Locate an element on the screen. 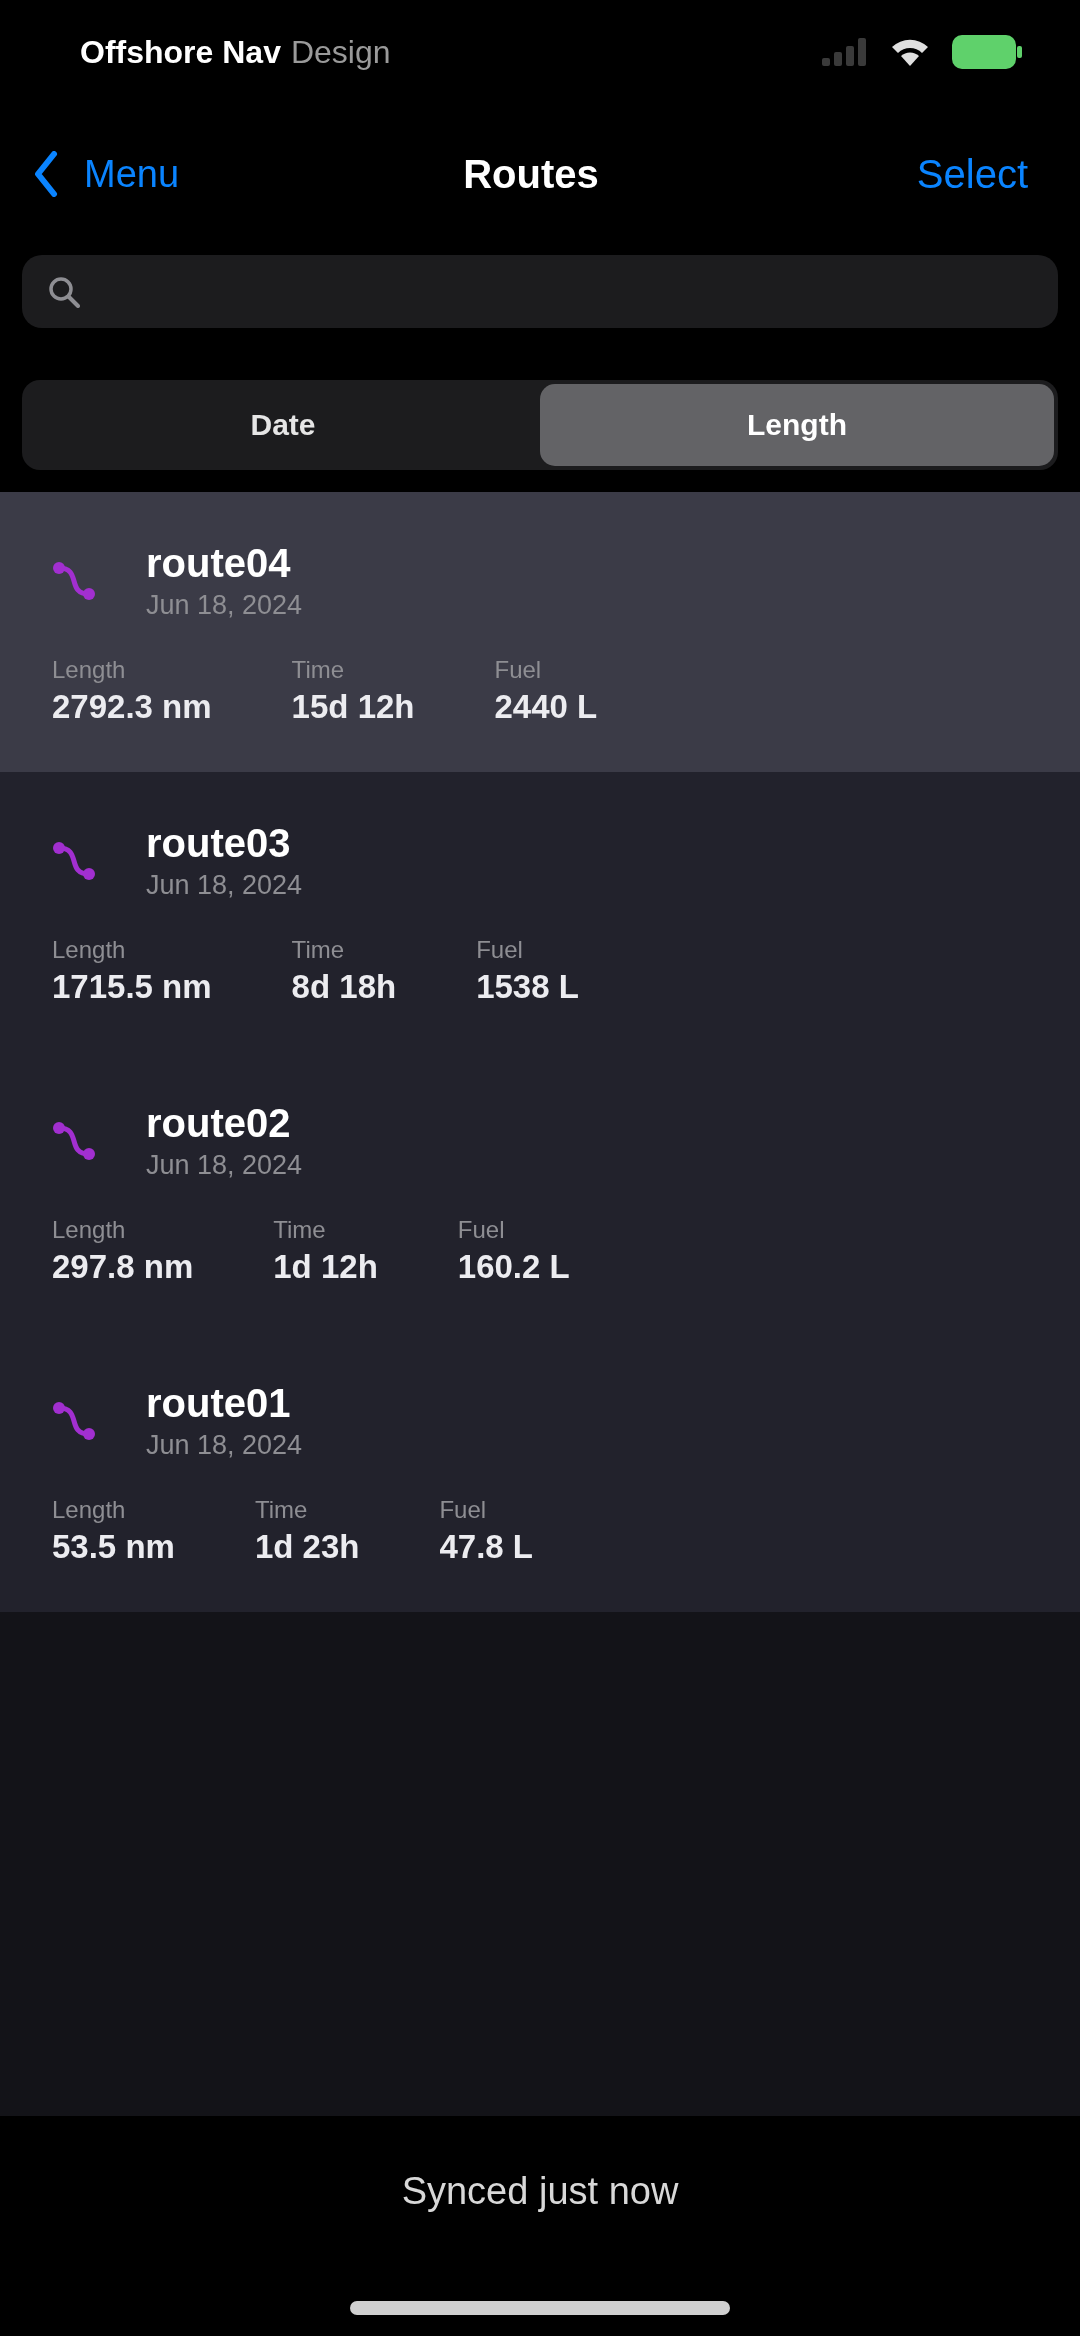 This screenshot has height=2336, width=1080. stat-value: 2792.3 nm is located at coordinates (132, 707).